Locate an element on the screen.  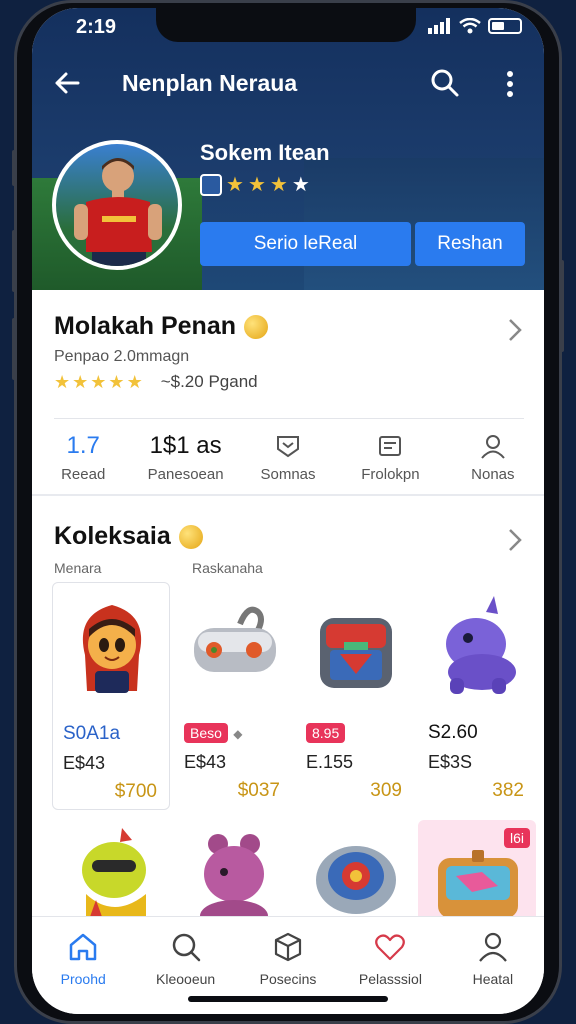
discount-tag: 8.95 is located at coordinates (326, 733).